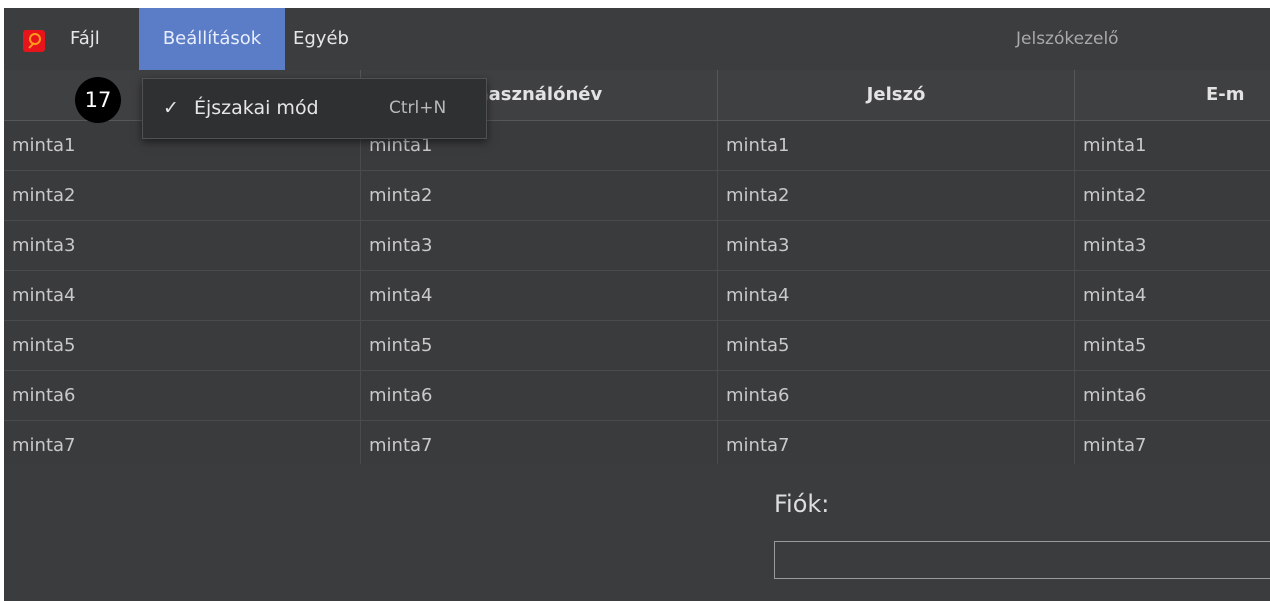 The height and width of the screenshot is (601, 1270). I want to click on account-label: Fiók:, so click(802, 504).